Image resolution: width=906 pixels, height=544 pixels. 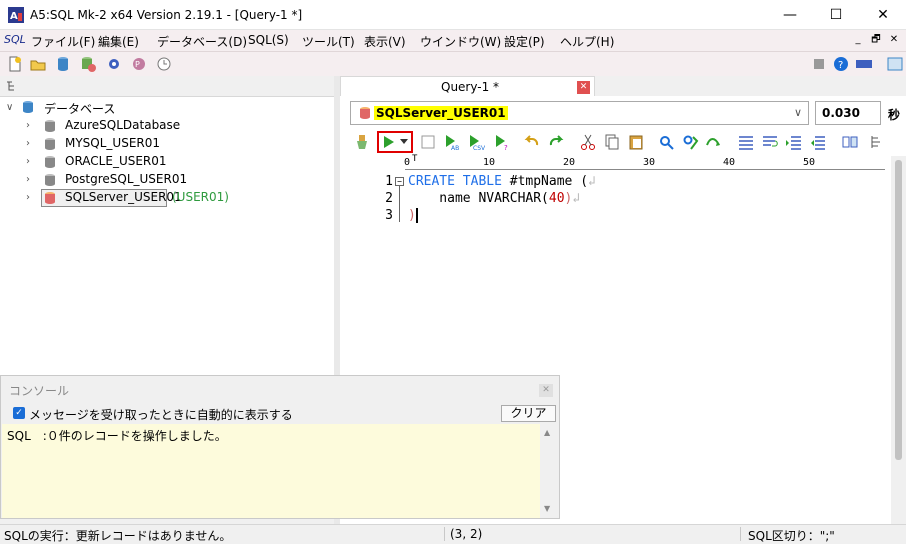 What do you see at coordinates (389, 181) in the screenshot?
I see `line-number: 1` at bounding box center [389, 181].